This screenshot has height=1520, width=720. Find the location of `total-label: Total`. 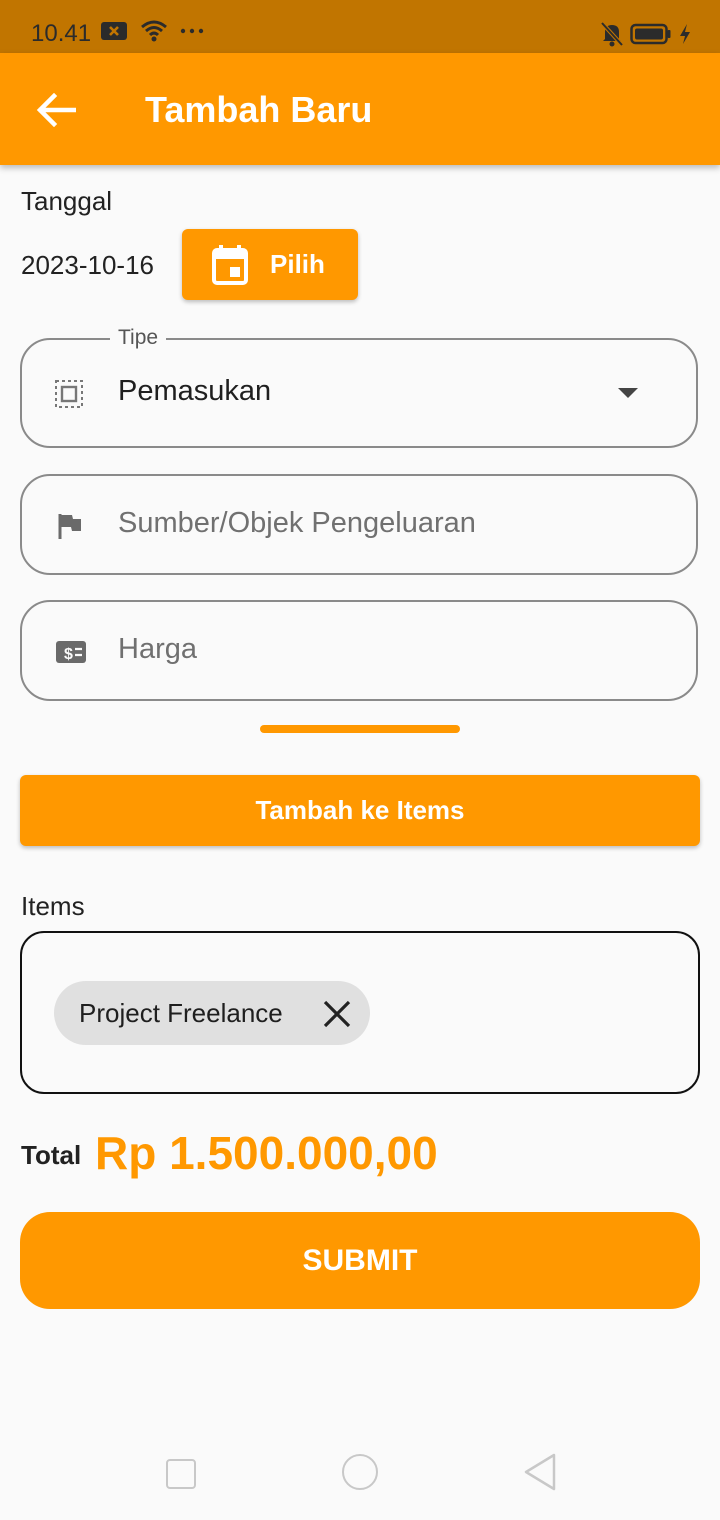

total-label: Total is located at coordinates (51, 1155).